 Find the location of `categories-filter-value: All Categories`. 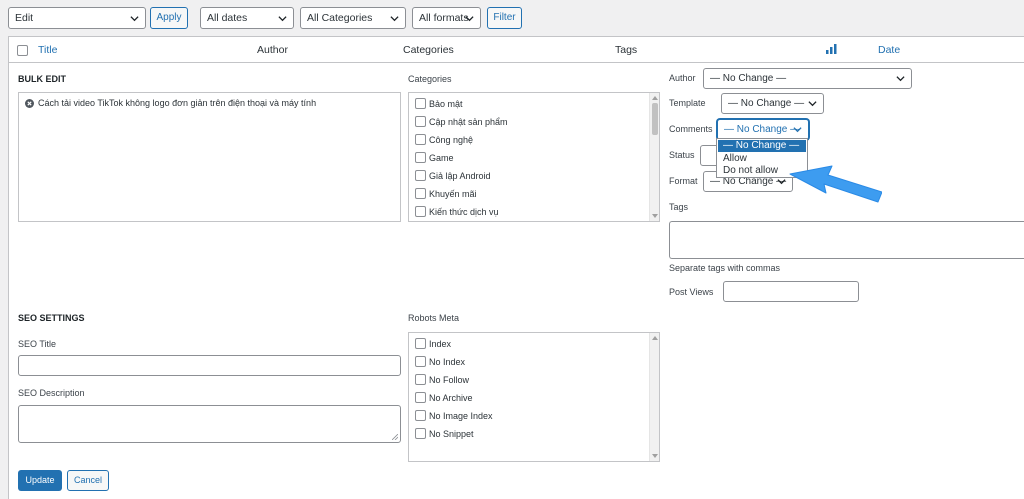

categories-filter-value: All Categories is located at coordinates (340, 18).